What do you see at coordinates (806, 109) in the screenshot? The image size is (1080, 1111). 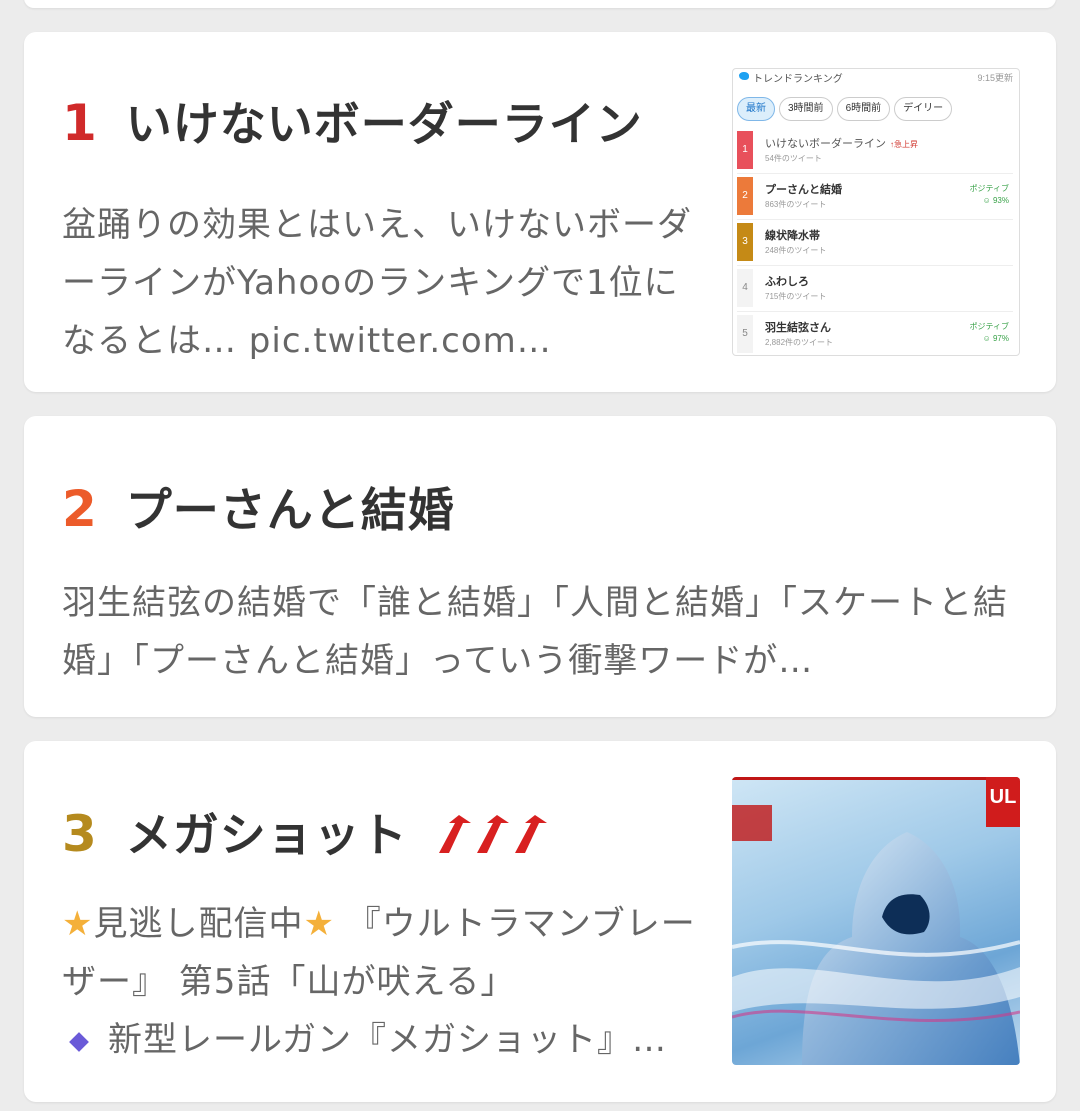 I see `tab-3h: 3時間前` at bounding box center [806, 109].